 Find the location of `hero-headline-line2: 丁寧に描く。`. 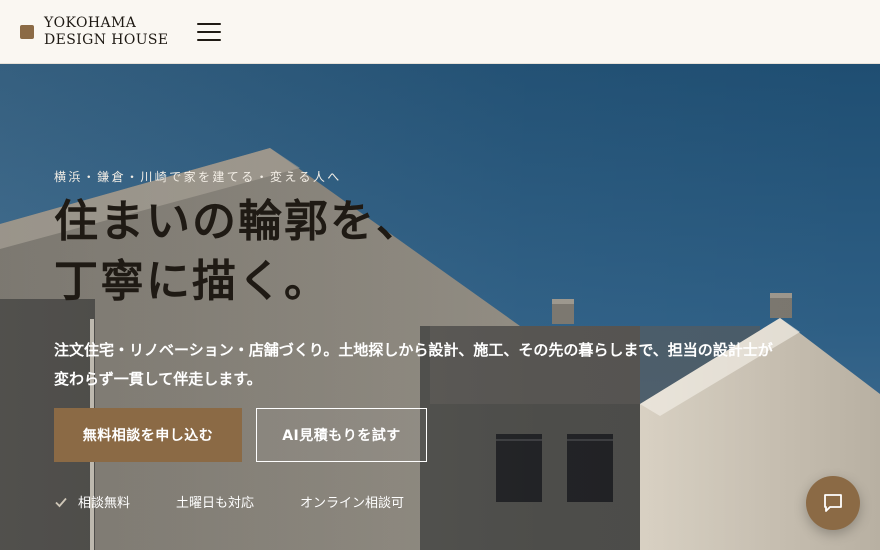

hero-headline-line2: 丁寧に描く。 is located at coordinates (192, 281).